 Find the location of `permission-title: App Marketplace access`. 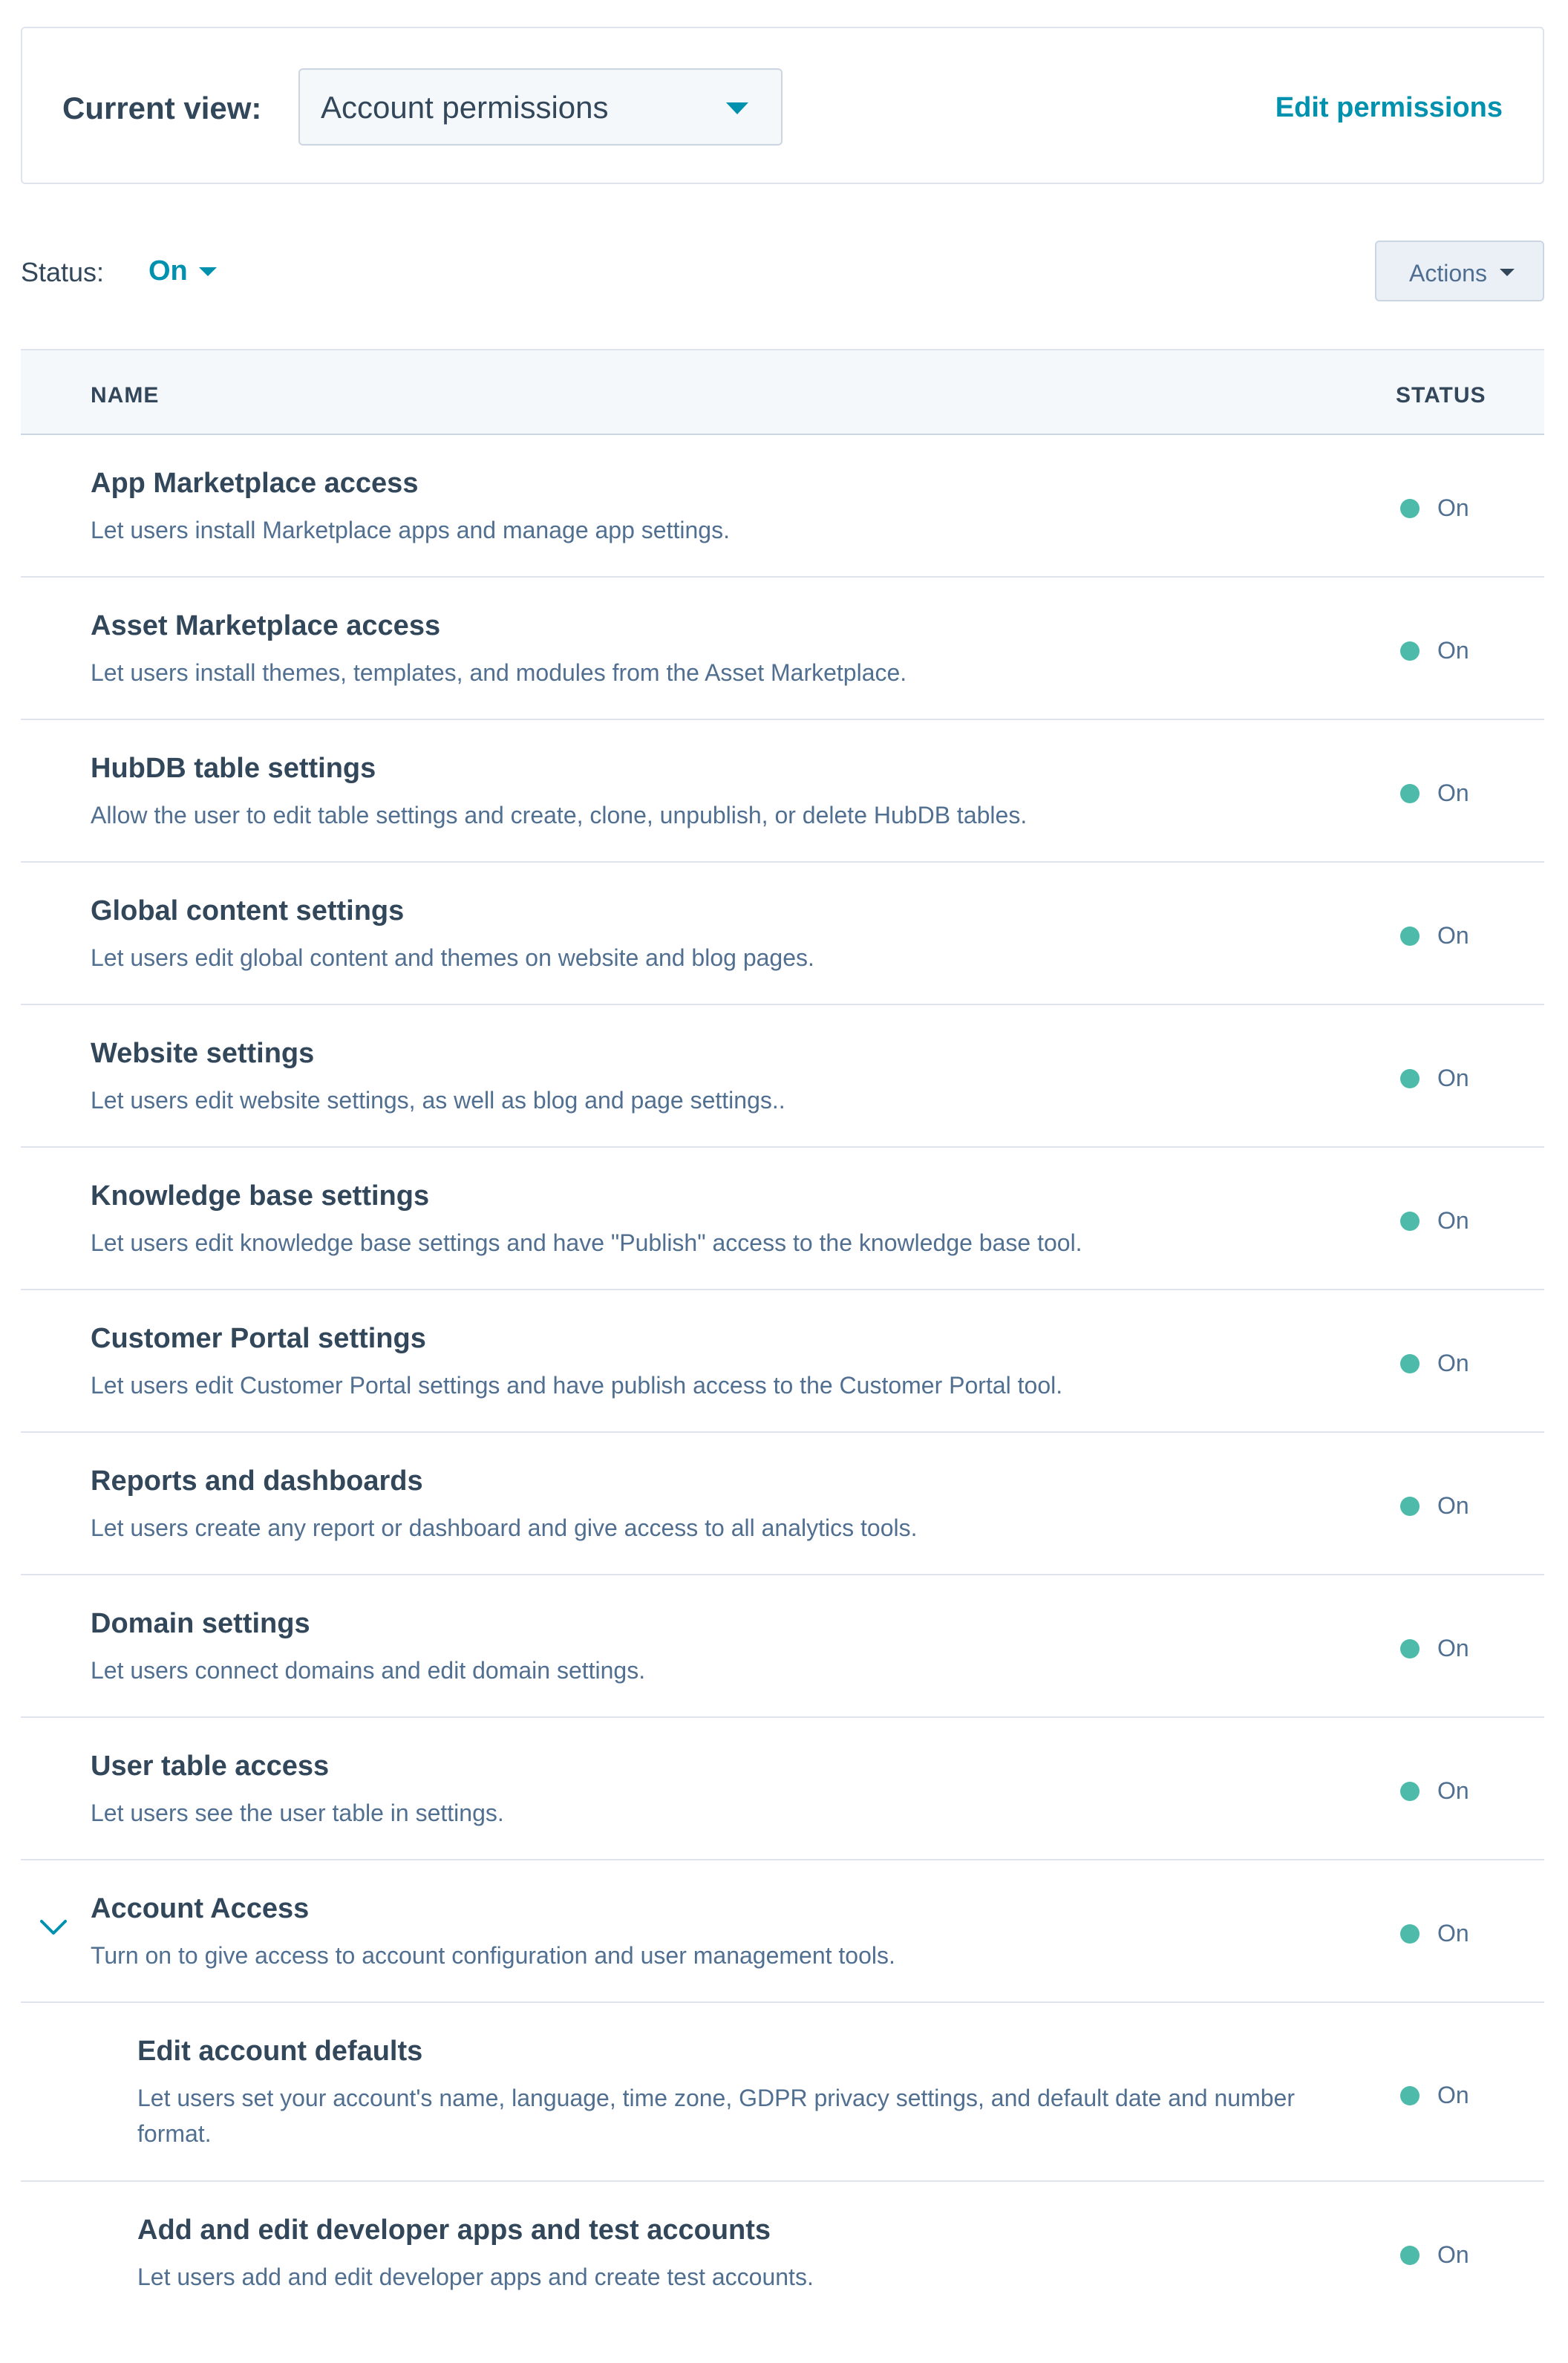

permission-title: App Marketplace access is located at coordinates (255, 483).